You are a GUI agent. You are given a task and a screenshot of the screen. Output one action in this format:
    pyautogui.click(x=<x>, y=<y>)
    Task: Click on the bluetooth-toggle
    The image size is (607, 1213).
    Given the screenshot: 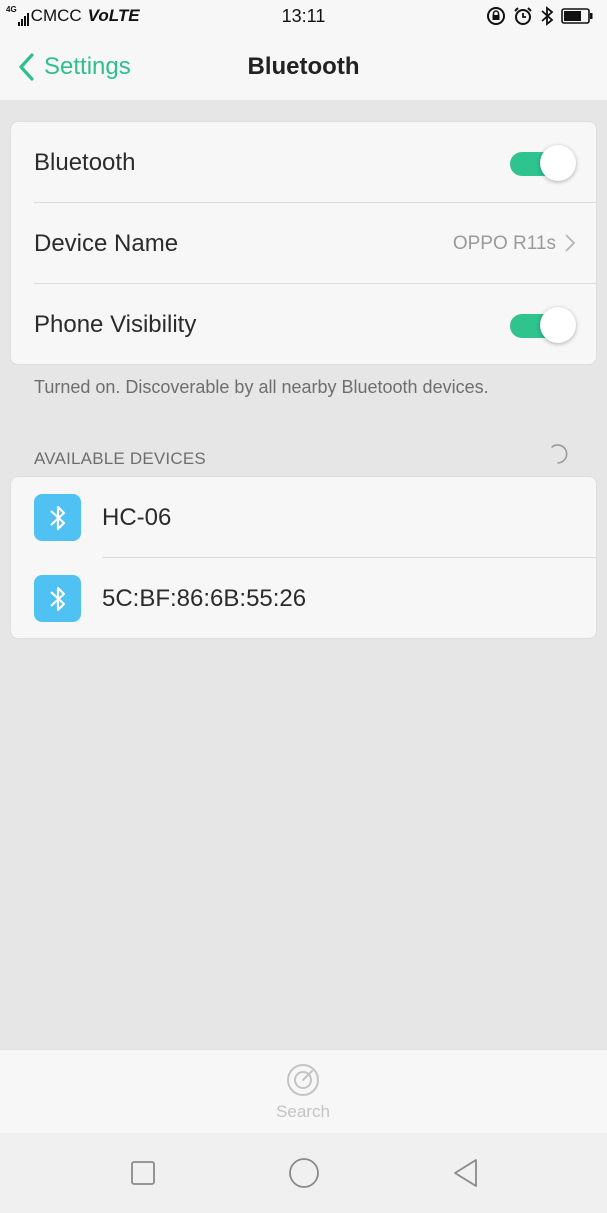 What is the action you would take?
    pyautogui.click(x=543, y=163)
    